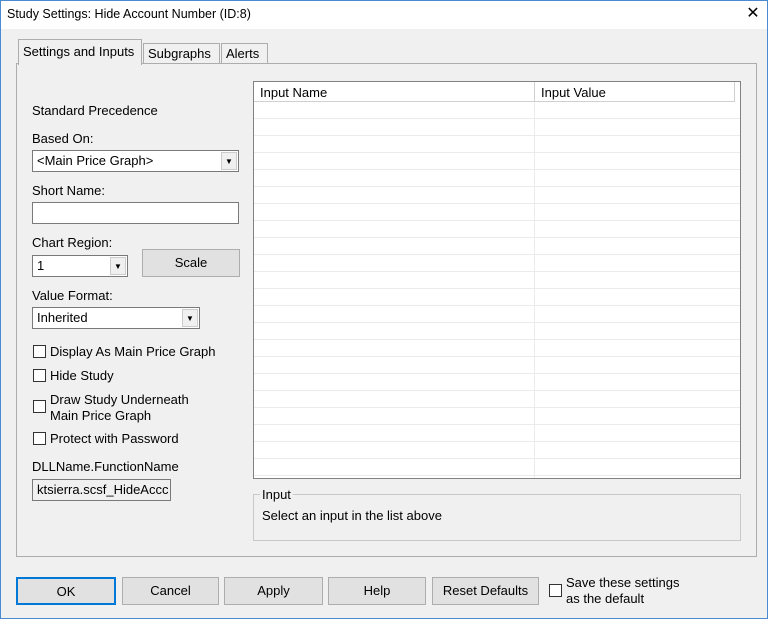 This screenshot has width=768, height=619. What do you see at coordinates (116, 318) in the screenshot?
I see `value-format-select: Inherited ▼` at bounding box center [116, 318].